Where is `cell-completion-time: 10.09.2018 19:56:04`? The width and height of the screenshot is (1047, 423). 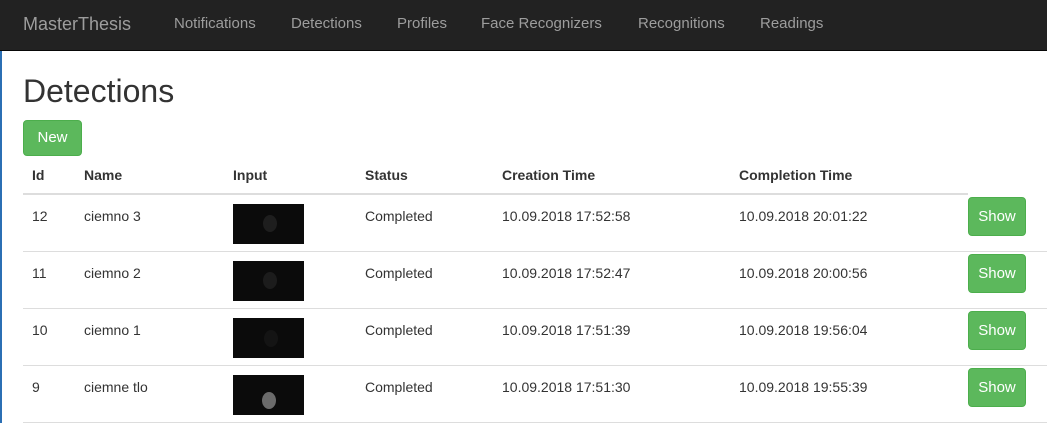 cell-completion-time: 10.09.2018 19:56:04 is located at coordinates (803, 330).